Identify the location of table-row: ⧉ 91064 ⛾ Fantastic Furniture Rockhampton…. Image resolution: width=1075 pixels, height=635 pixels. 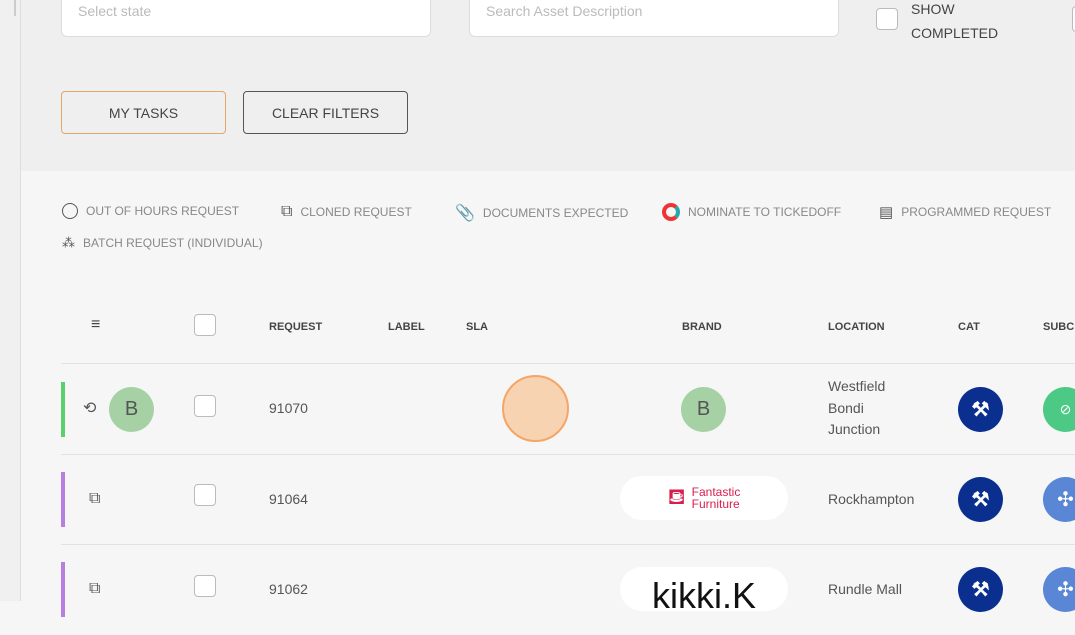
(568, 500).